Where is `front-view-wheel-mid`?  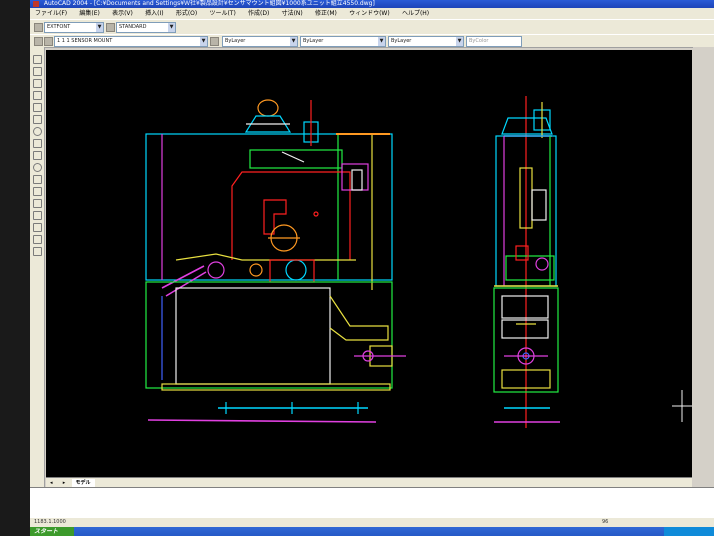 front-view-wheel-mid is located at coordinates (256, 270).